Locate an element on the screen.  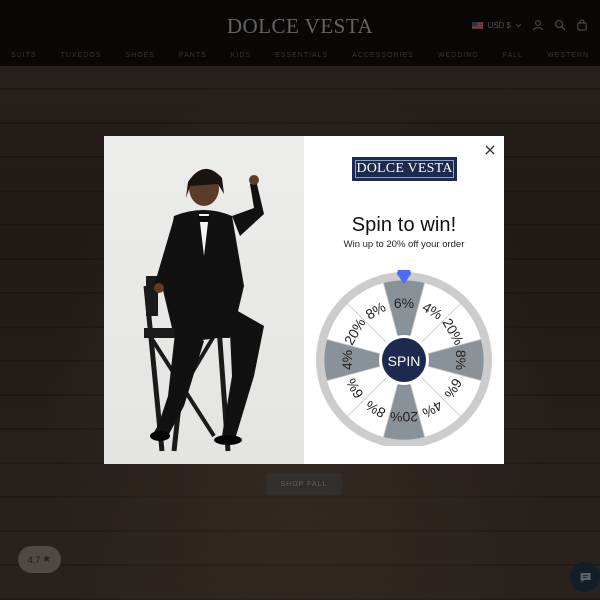
wheel-segment-label: 20% is located at coordinates (404, 417).